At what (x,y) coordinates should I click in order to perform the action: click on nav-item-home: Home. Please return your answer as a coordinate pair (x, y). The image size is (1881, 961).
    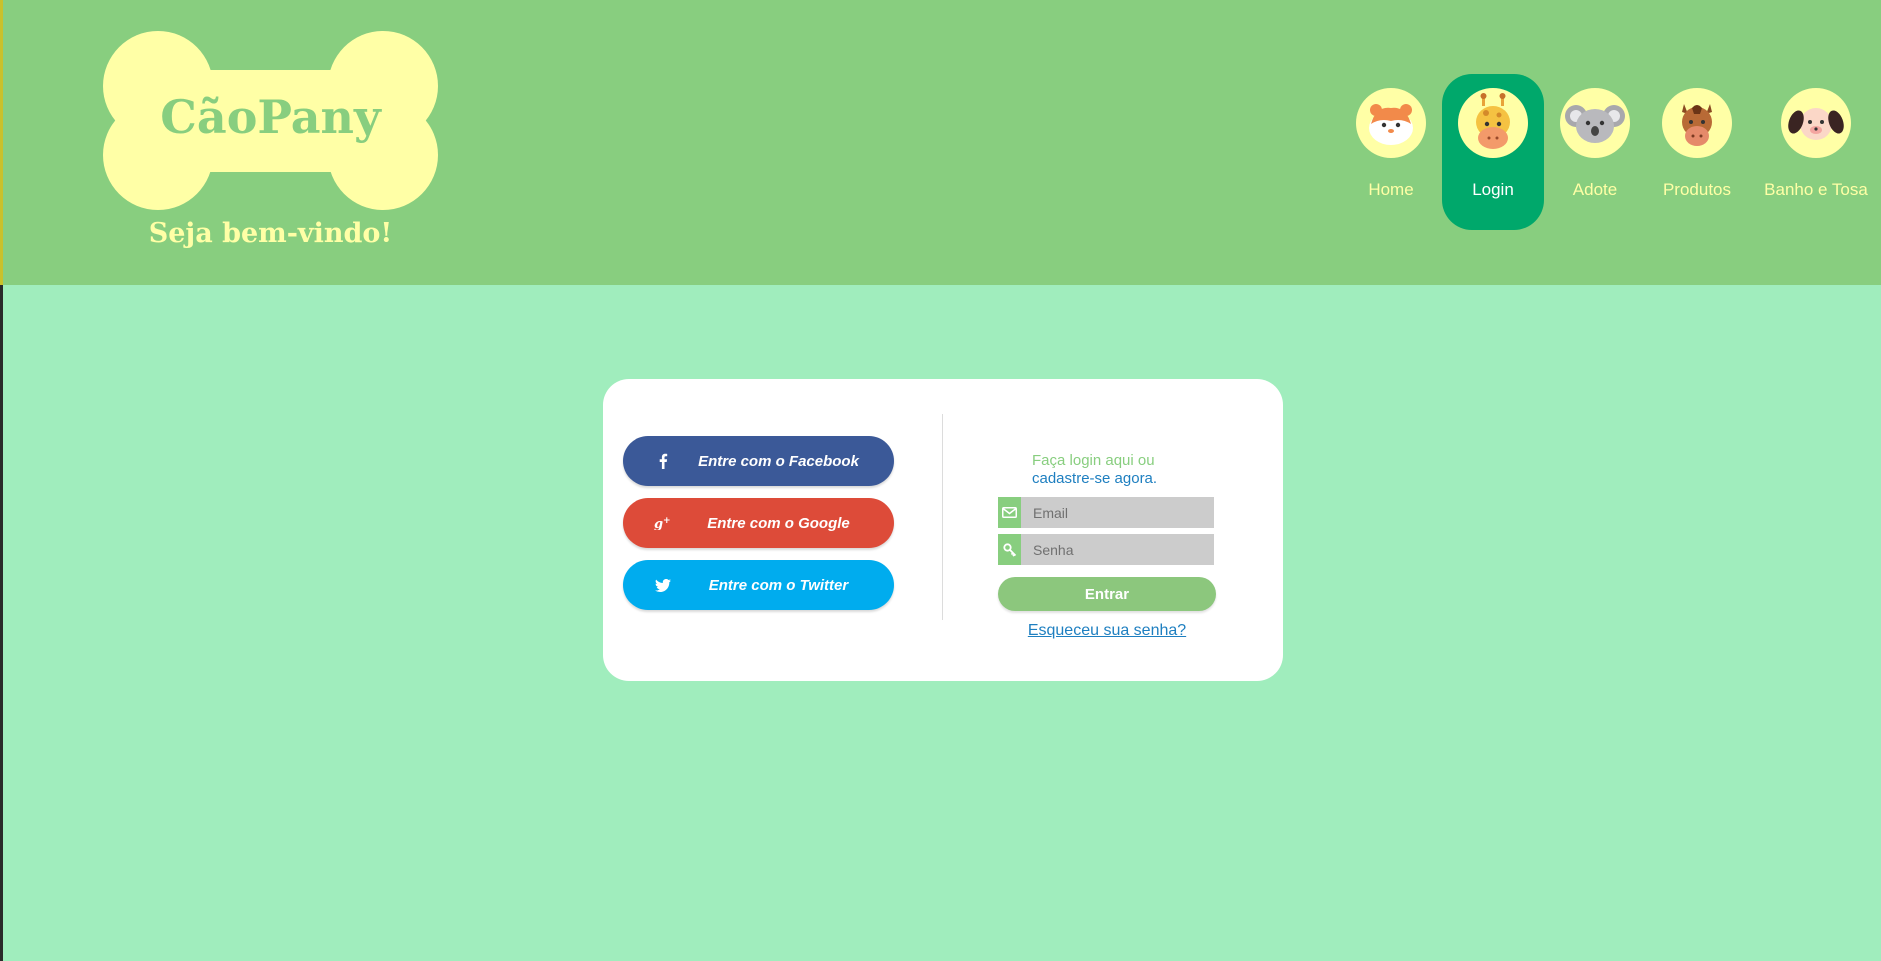
    Looking at the image, I should click on (1391, 152).